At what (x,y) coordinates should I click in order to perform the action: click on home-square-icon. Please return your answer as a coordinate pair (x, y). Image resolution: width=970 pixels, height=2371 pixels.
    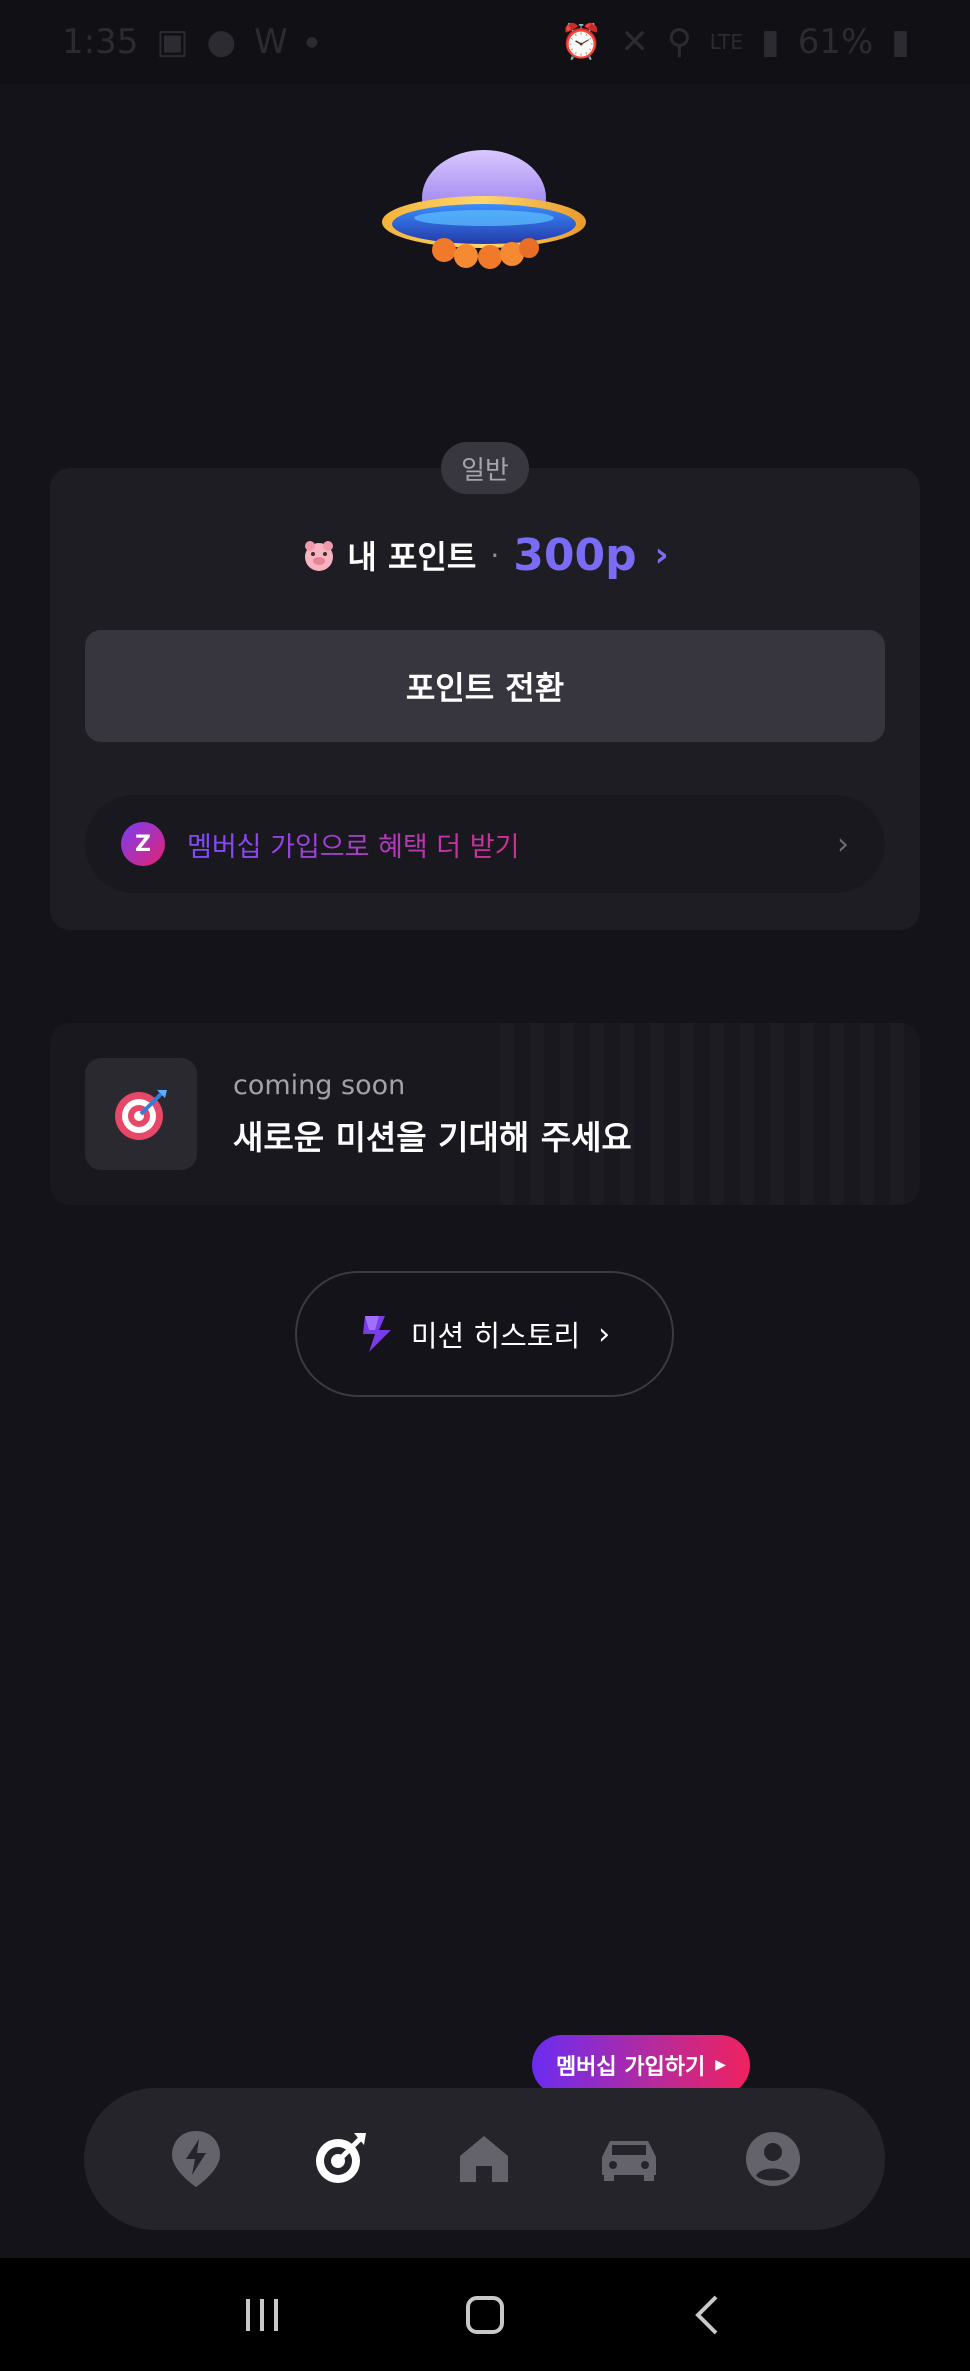
    Looking at the image, I should click on (484, 2314).